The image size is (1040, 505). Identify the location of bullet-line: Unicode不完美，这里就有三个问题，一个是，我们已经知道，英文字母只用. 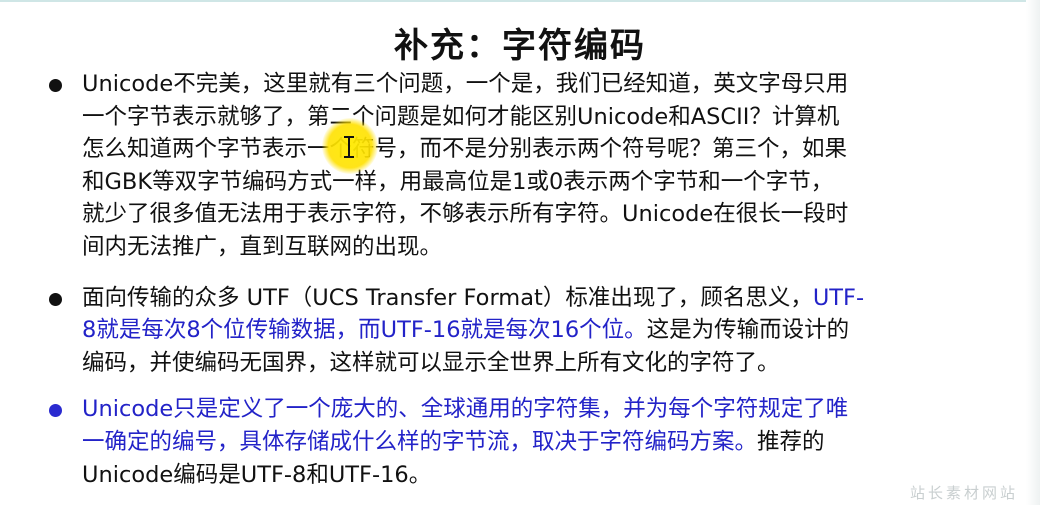
(465, 84).